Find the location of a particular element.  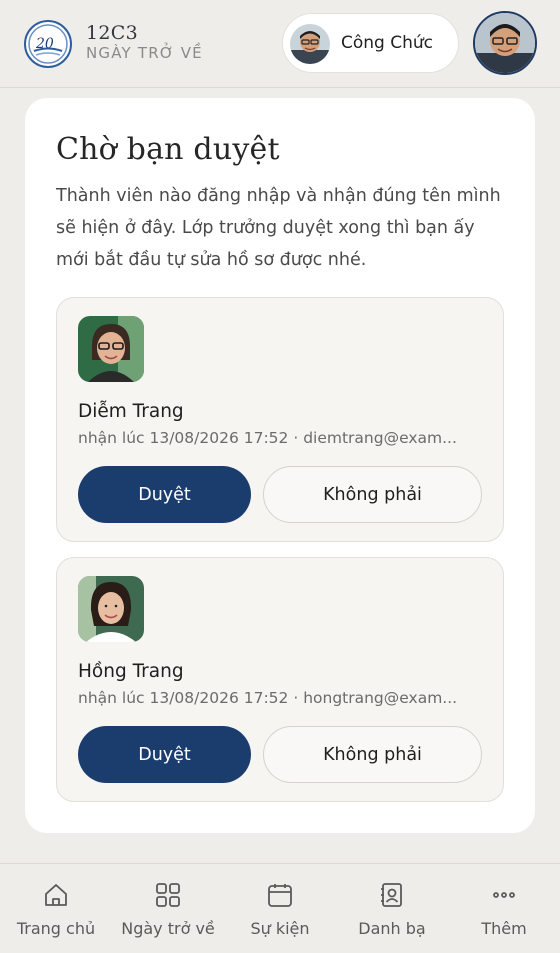

profile-avatar is located at coordinates (505, 43).